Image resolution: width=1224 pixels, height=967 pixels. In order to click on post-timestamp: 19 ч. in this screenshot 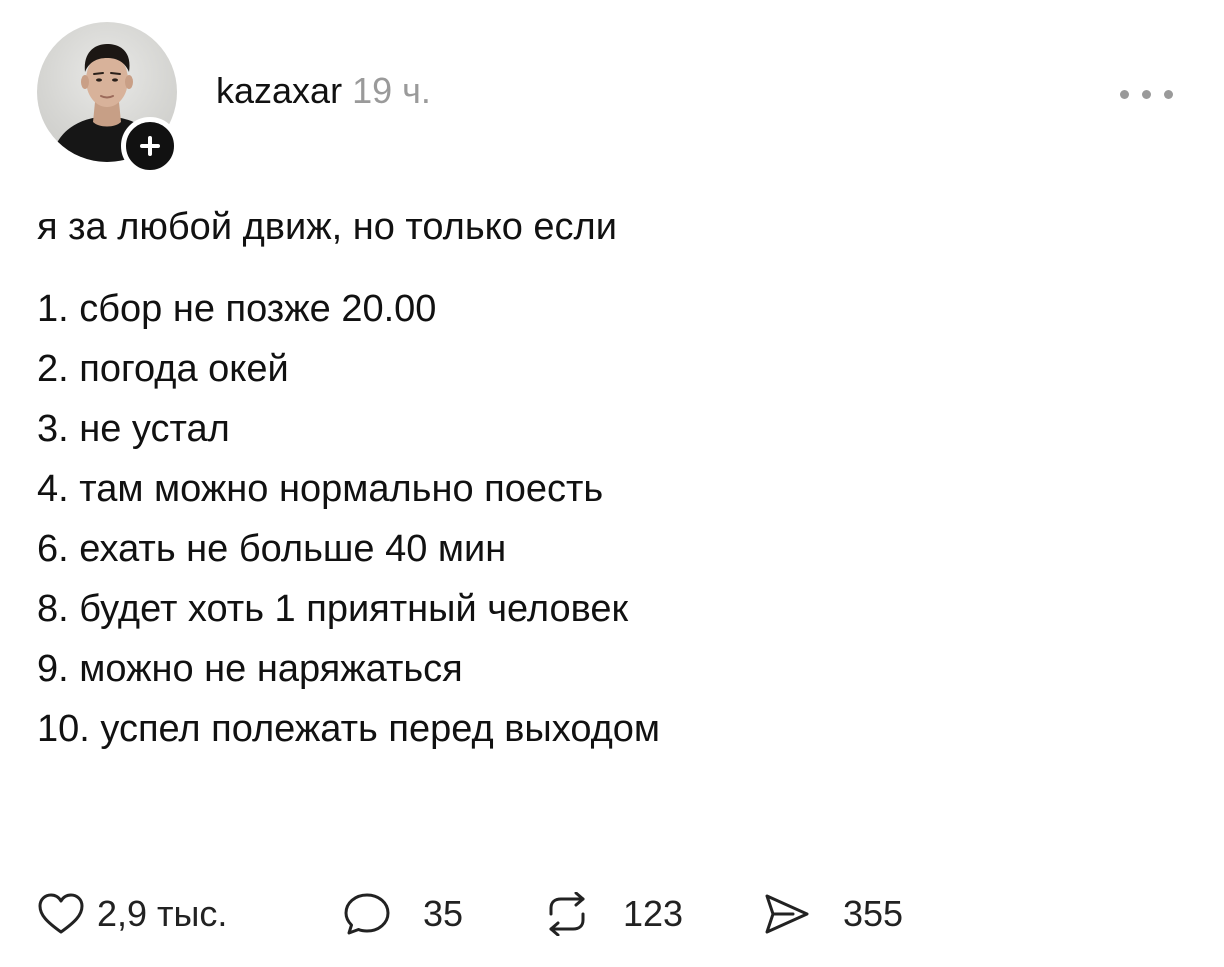, I will do `click(391, 90)`.